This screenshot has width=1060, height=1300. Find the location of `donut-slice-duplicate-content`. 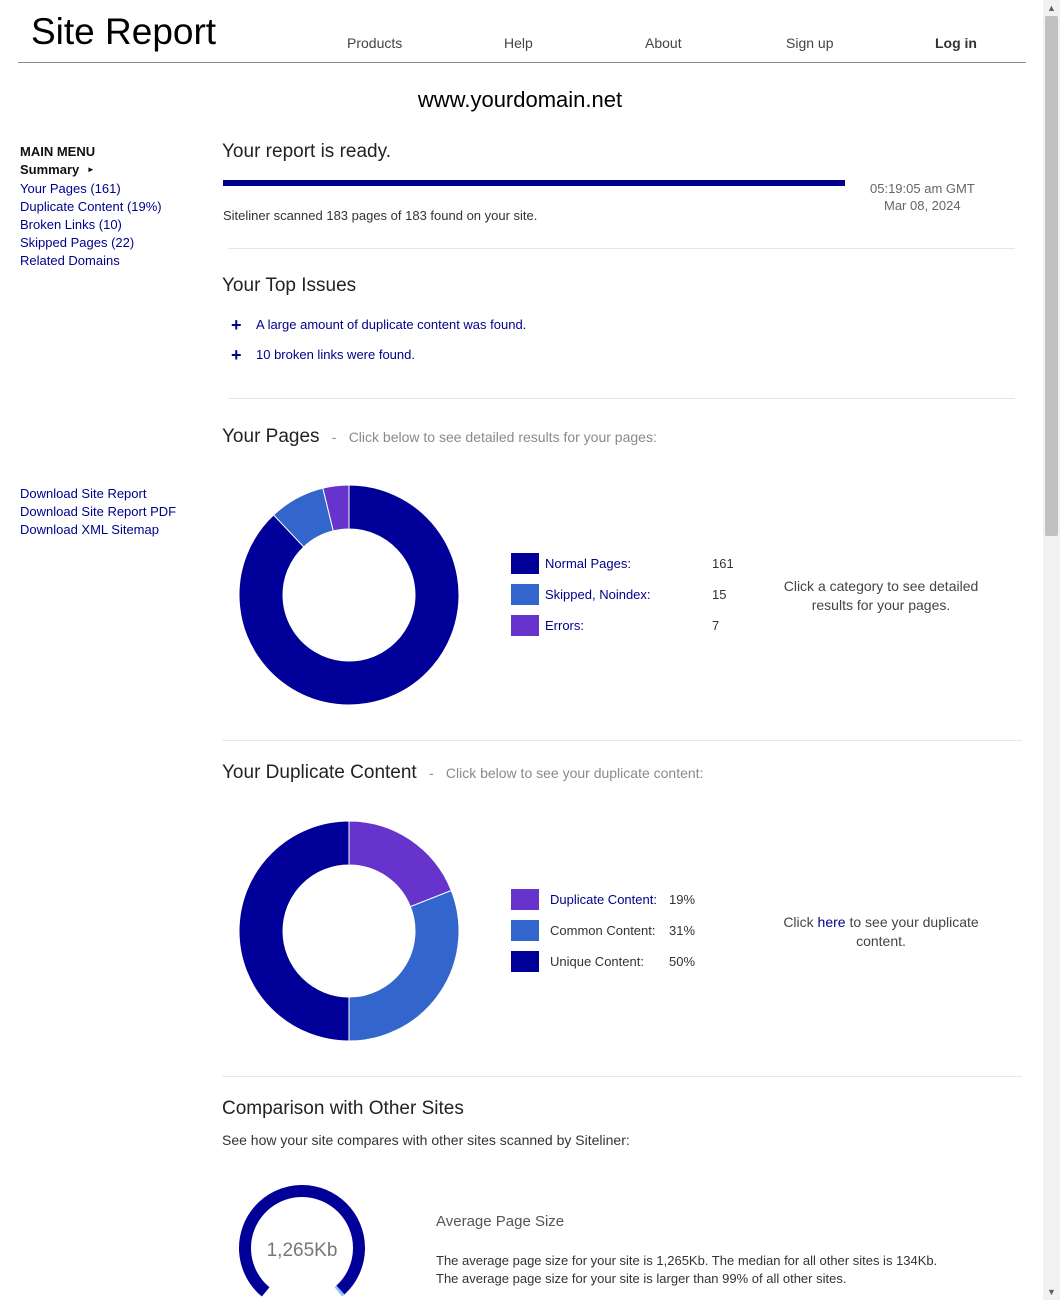

donut-slice-duplicate-content is located at coordinates (400, 864).